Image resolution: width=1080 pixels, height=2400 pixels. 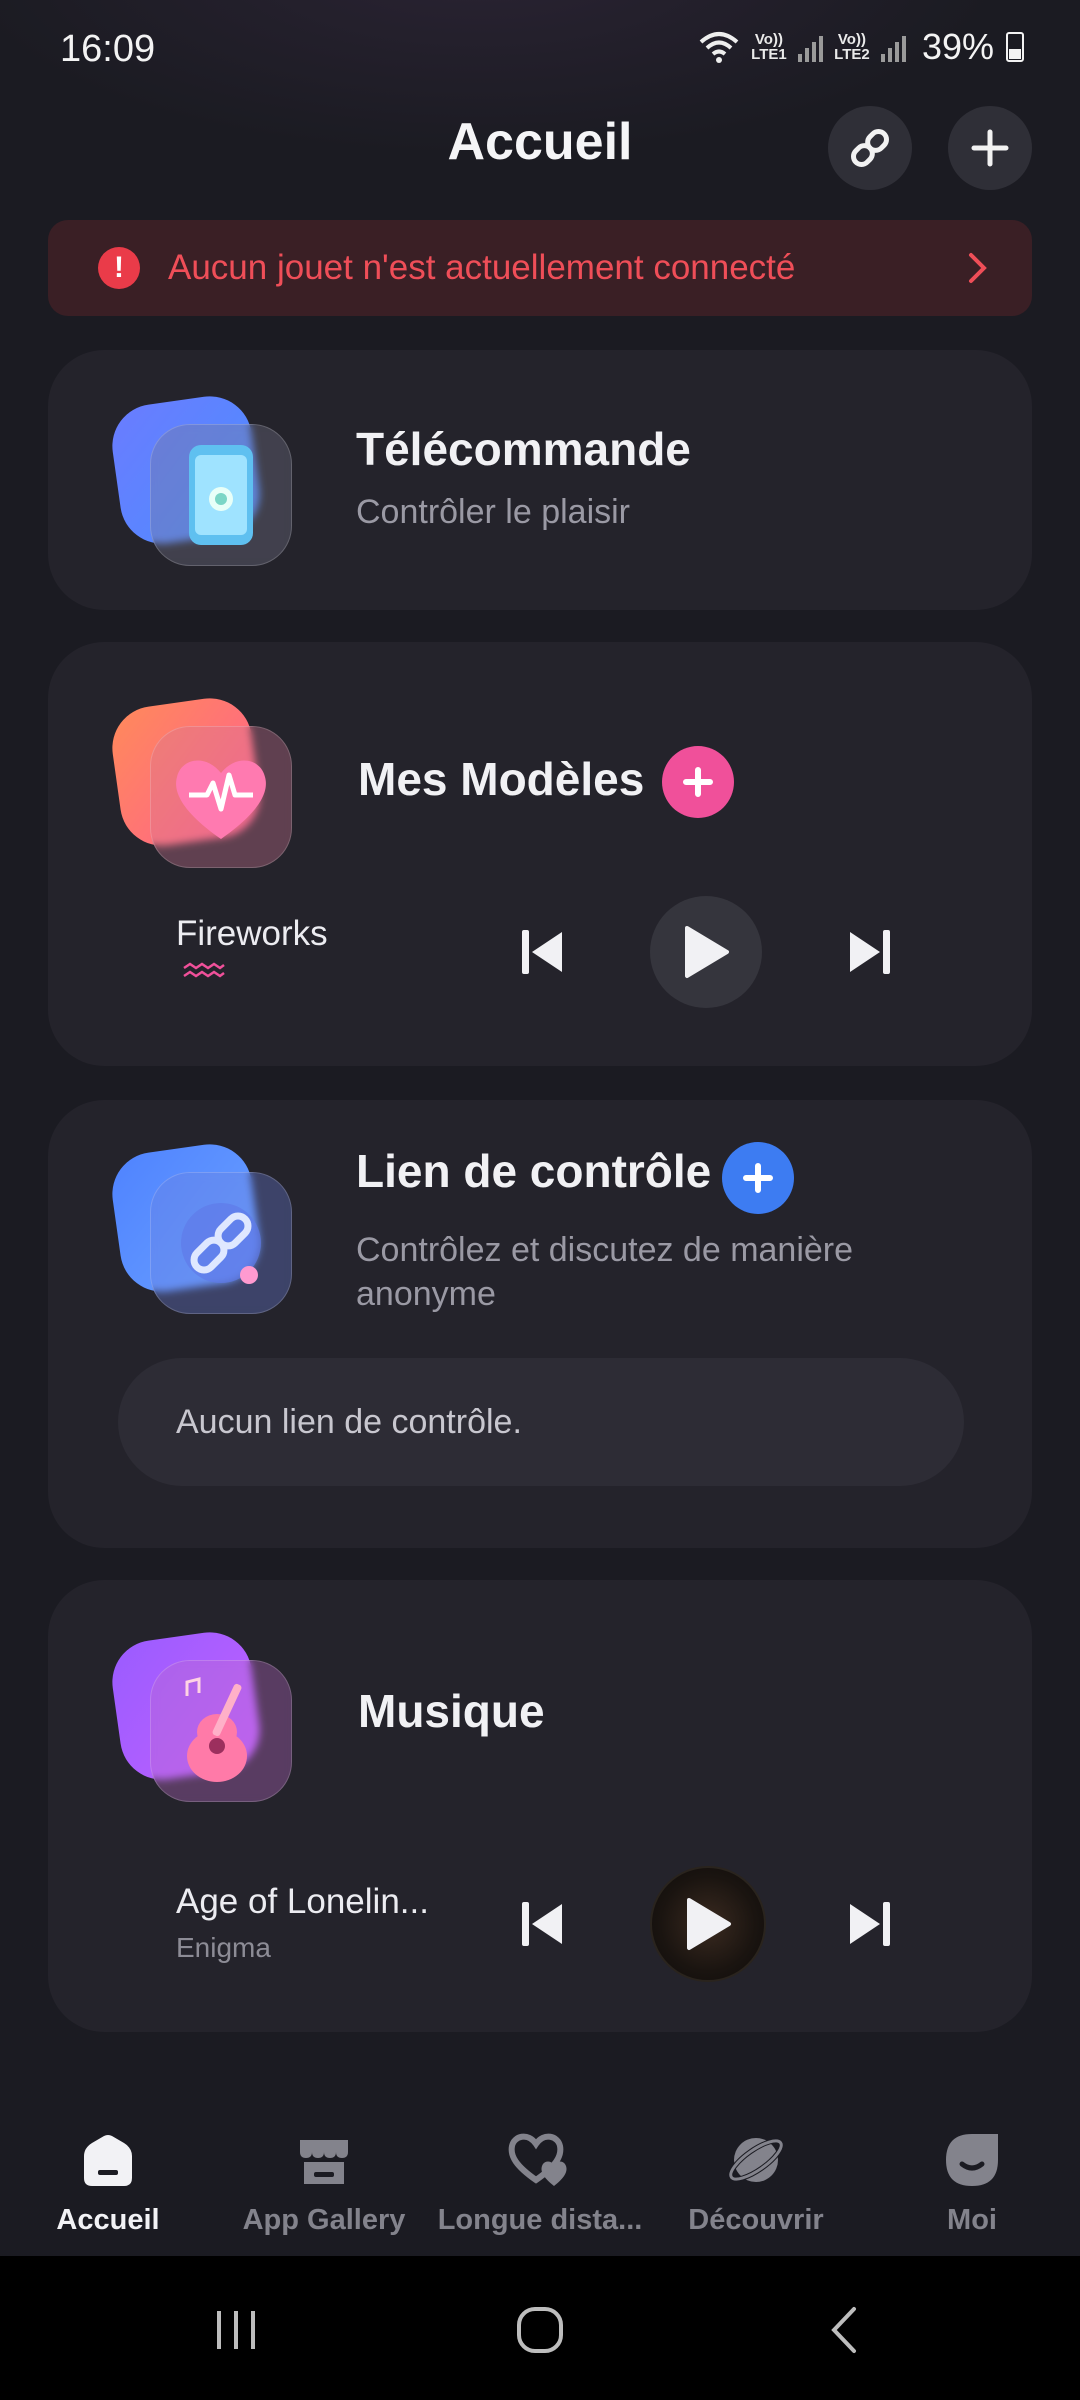 I want to click on nav-label: Accueil, so click(x=108, y=2220).